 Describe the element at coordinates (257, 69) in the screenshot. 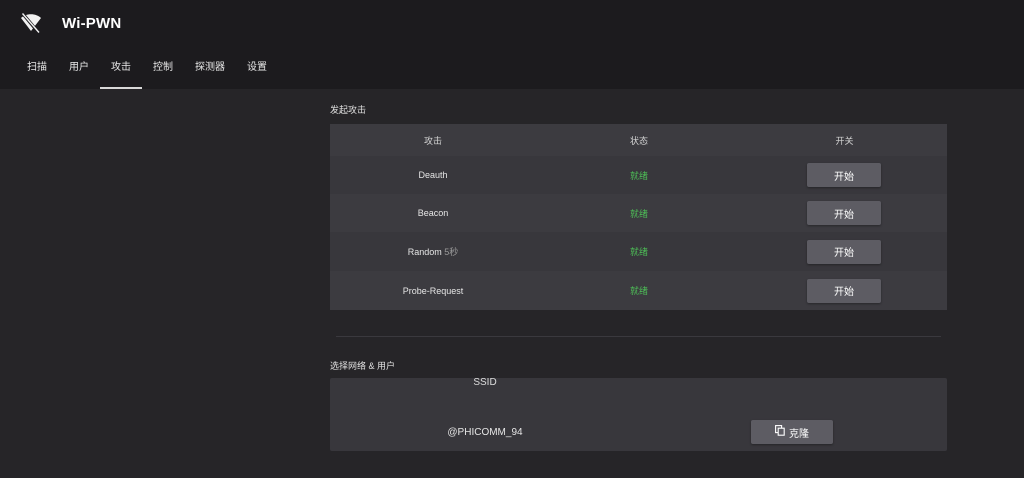

I see `tab-settings: 设置` at that location.